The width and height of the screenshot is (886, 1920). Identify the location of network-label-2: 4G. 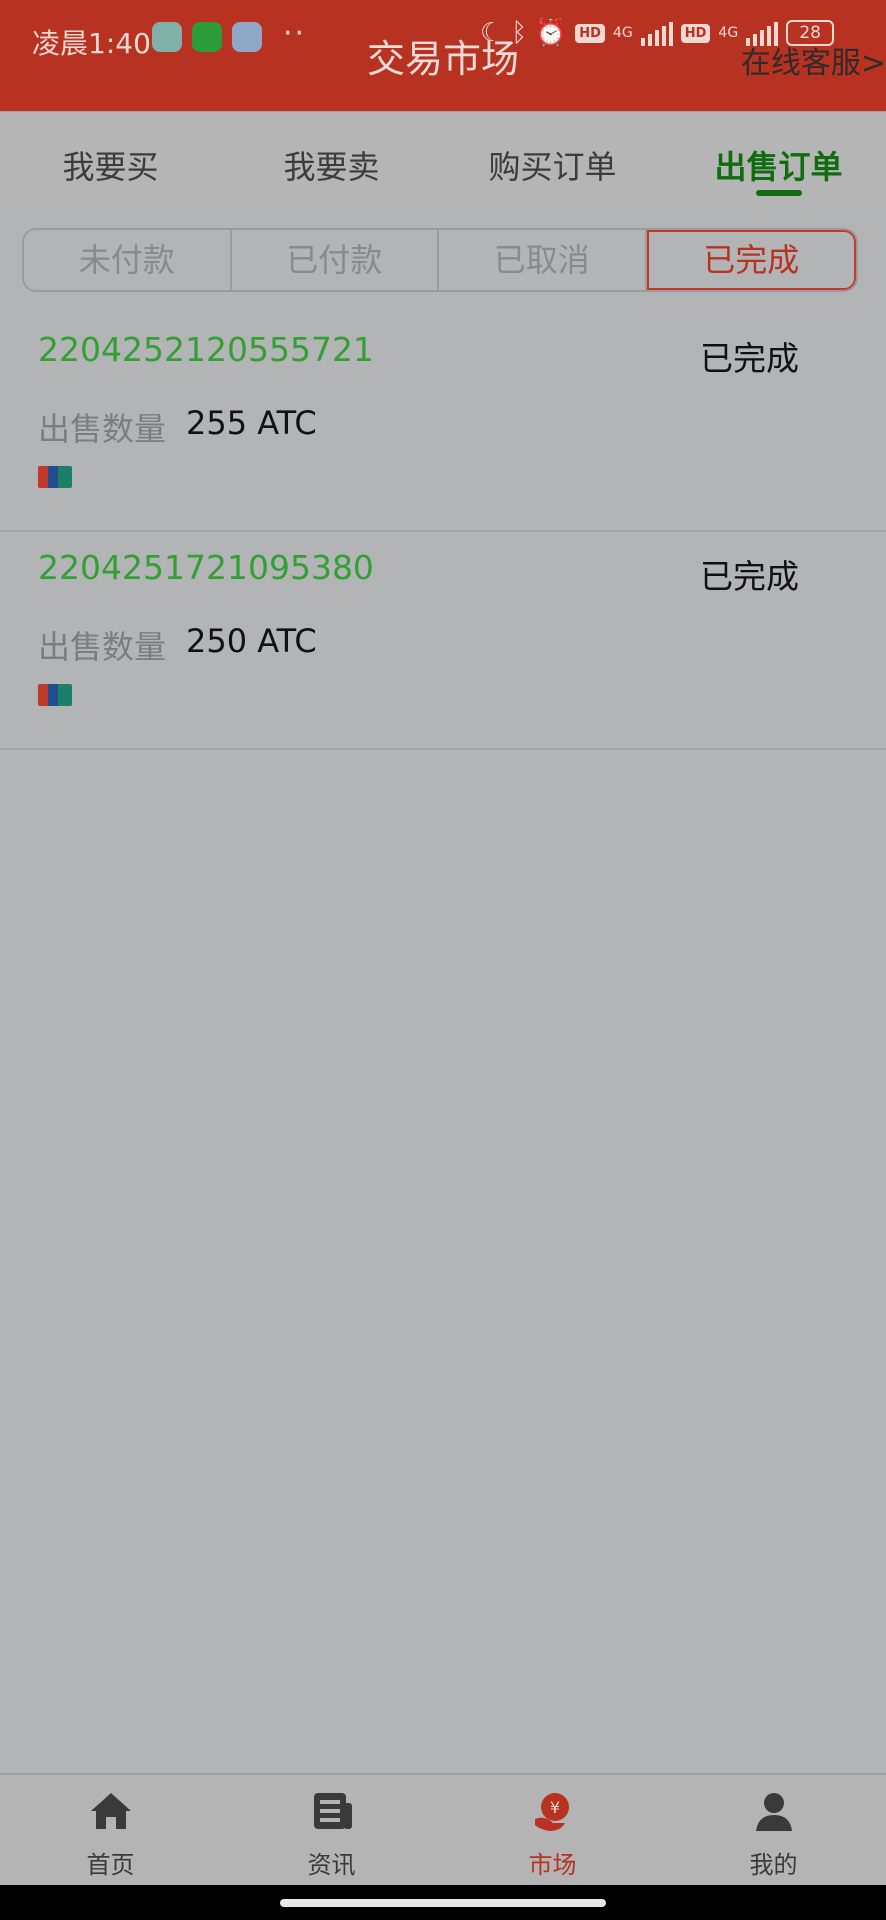
(728, 33).